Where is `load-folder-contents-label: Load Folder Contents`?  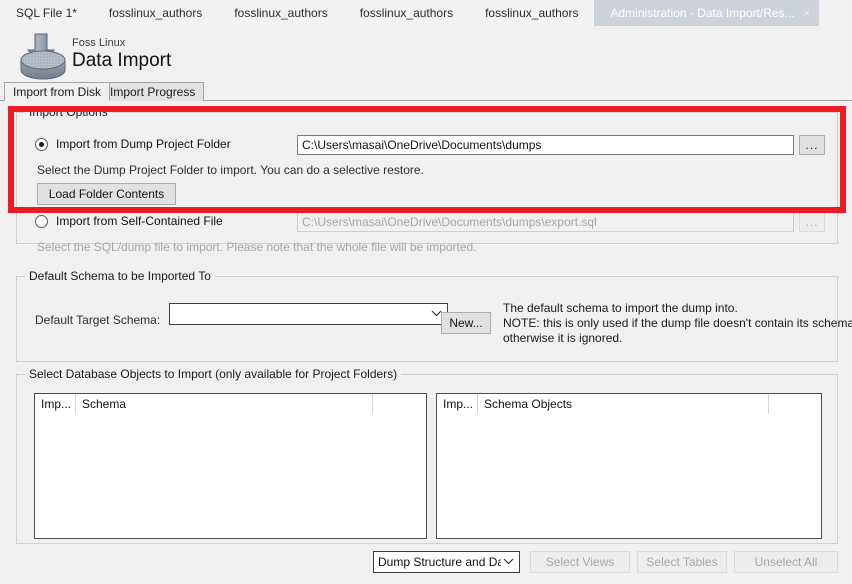 load-folder-contents-label: Load Folder Contents is located at coordinates (106, 194).